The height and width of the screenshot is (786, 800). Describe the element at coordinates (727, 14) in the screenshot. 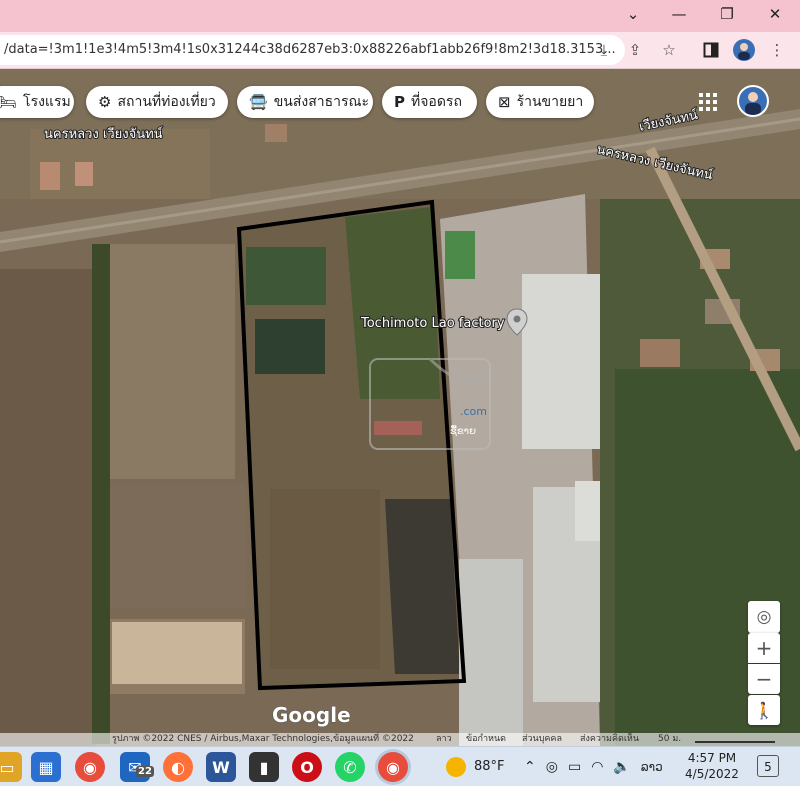

I see `maximize-button: ❐` at that location.